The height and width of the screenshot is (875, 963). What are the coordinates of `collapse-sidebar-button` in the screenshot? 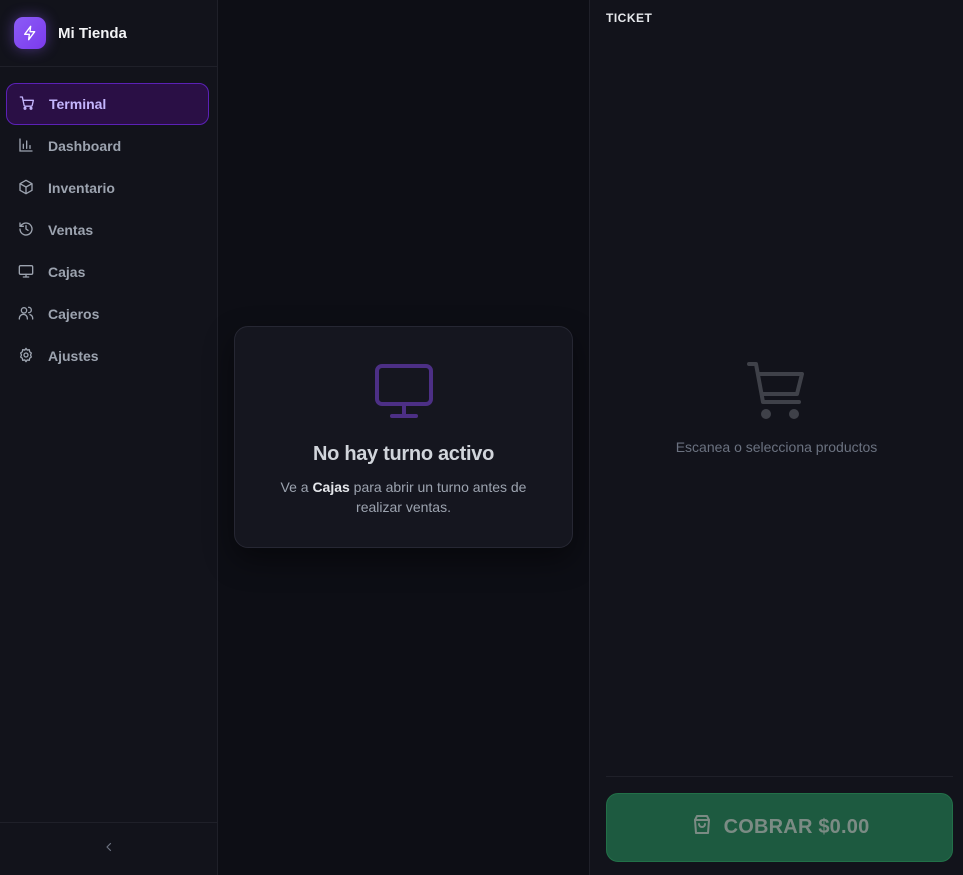 It's located at (109, 849).